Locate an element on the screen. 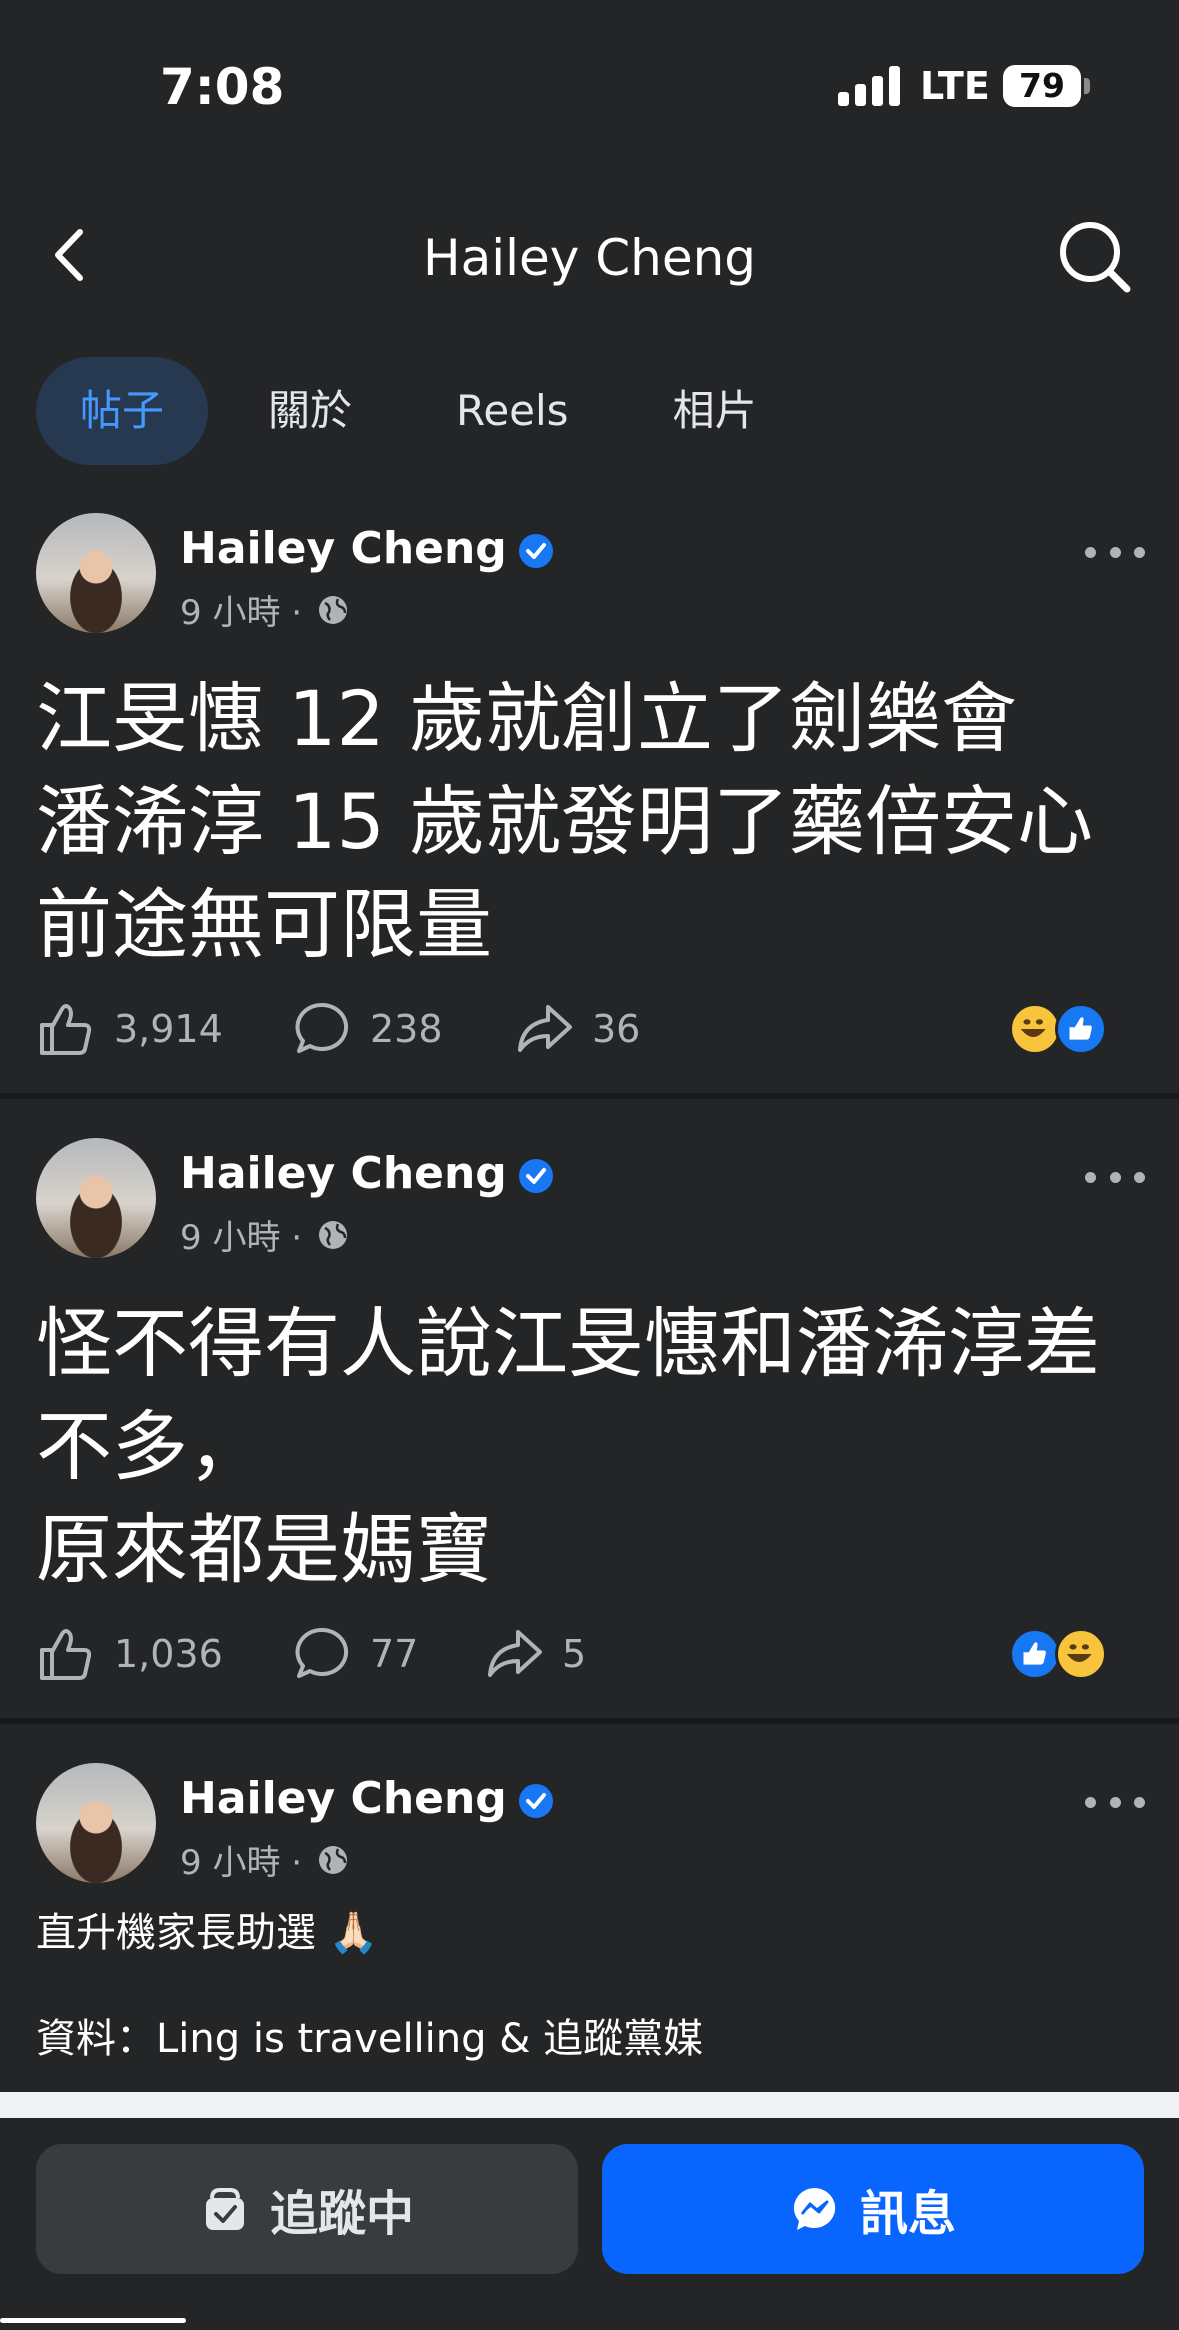 The image size is (1179, 2330). post-actions: 3,914 238 36 is located at coordinates (589, 1029).